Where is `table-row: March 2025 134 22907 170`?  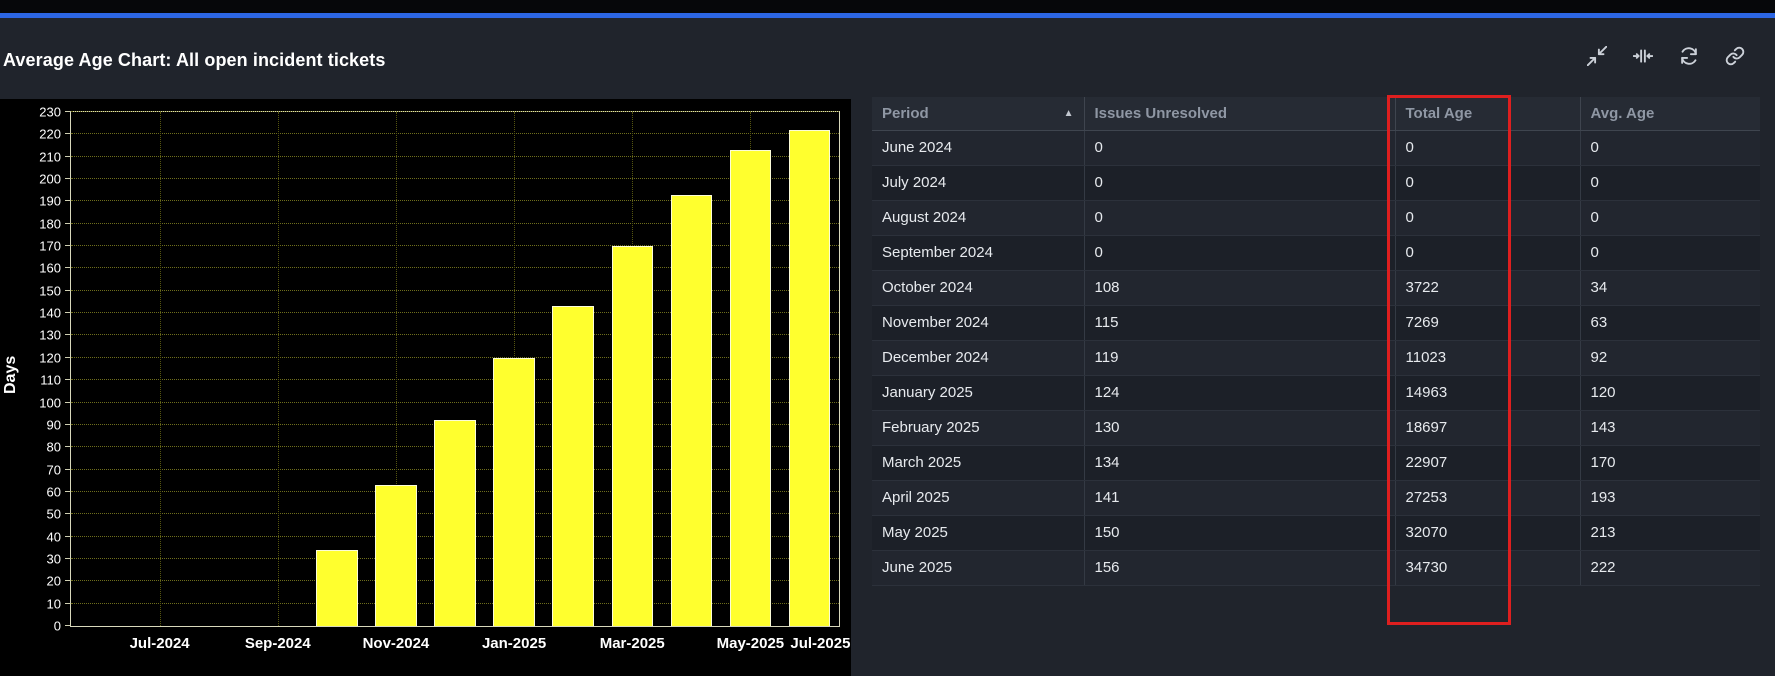 table-row: March 2025 134 22907 170 is located at coordinates (1316, 463).